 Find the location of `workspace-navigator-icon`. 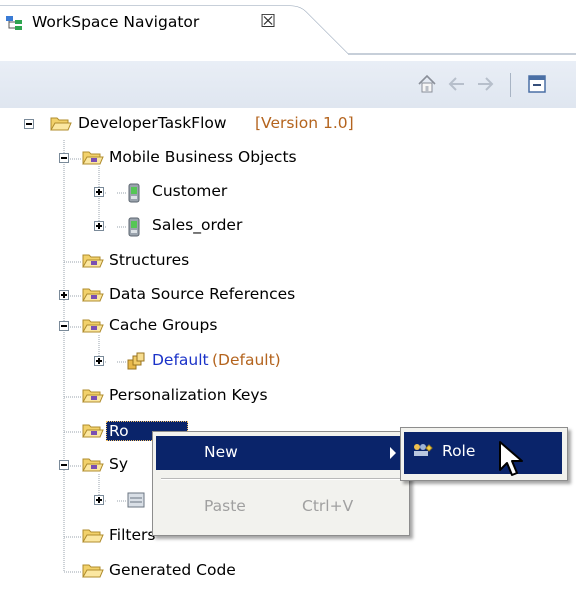

workspace-navigator-icon is located at coordinates (14, 23).